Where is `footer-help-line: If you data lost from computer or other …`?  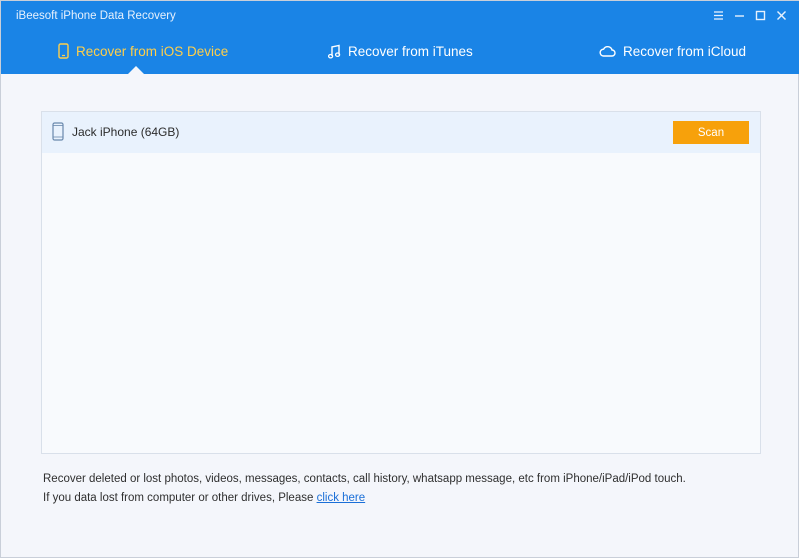 footer-help-line: If you data lost from computer or other … is located at coordinates (204, 498).